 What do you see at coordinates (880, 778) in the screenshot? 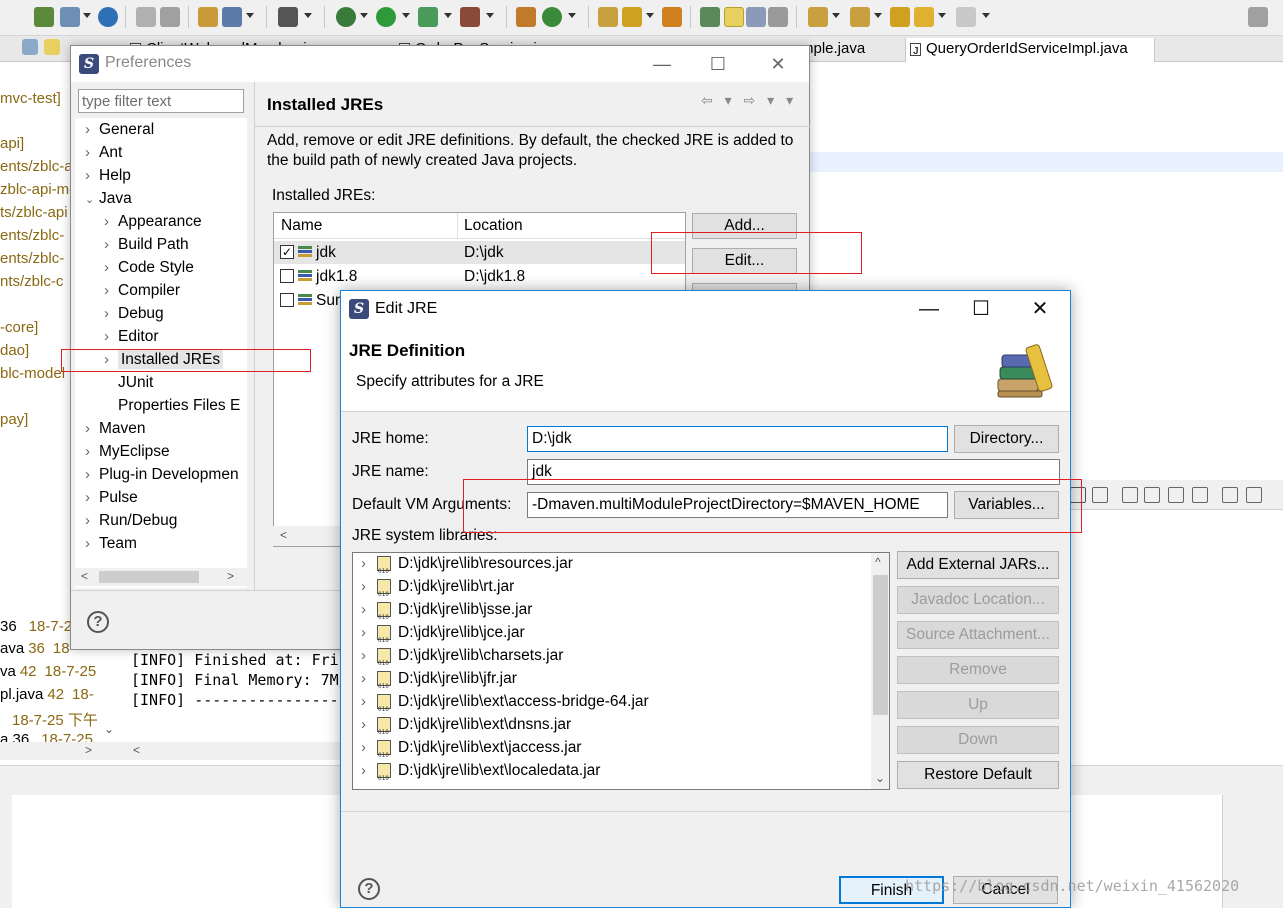
I see `scroll-down-icon: ⌄` at bounding box center [880, 778].